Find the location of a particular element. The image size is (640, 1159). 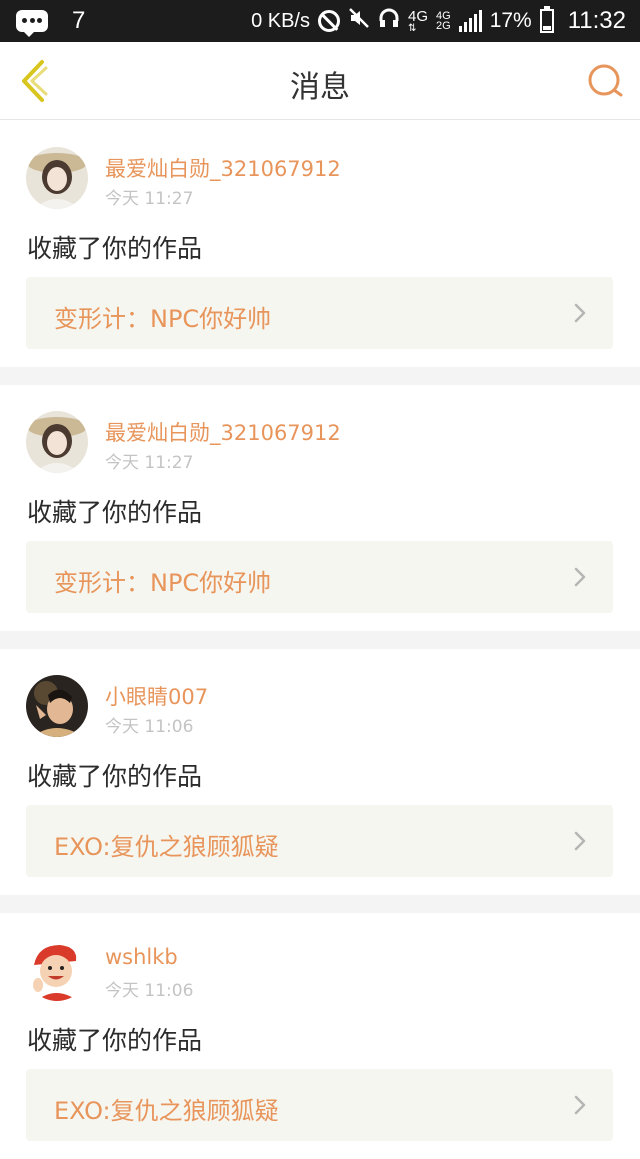

avatar-cartoon-boy-icon is located at coordinates (57, 970).